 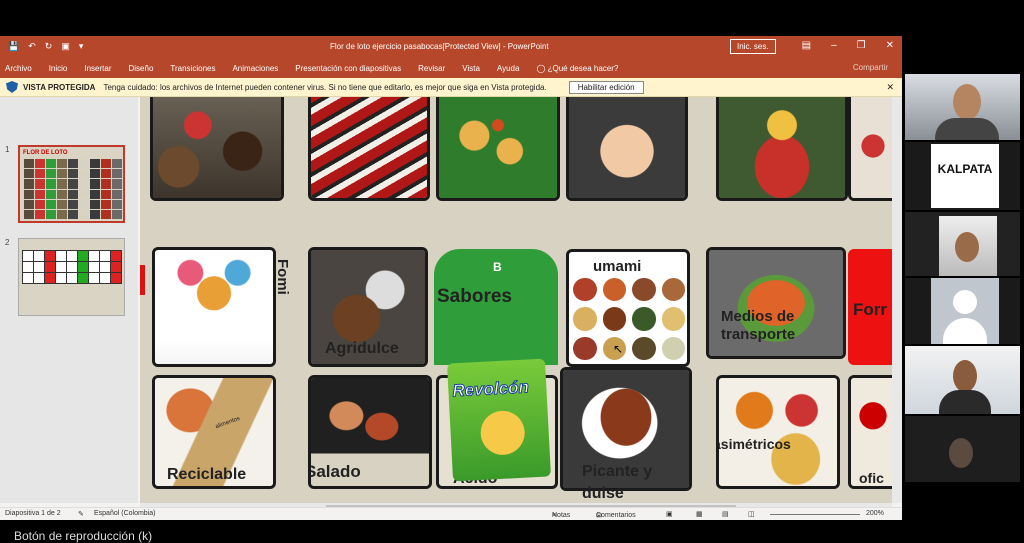 I want to click on save-icon: 💾, so click(x=13, y=46).